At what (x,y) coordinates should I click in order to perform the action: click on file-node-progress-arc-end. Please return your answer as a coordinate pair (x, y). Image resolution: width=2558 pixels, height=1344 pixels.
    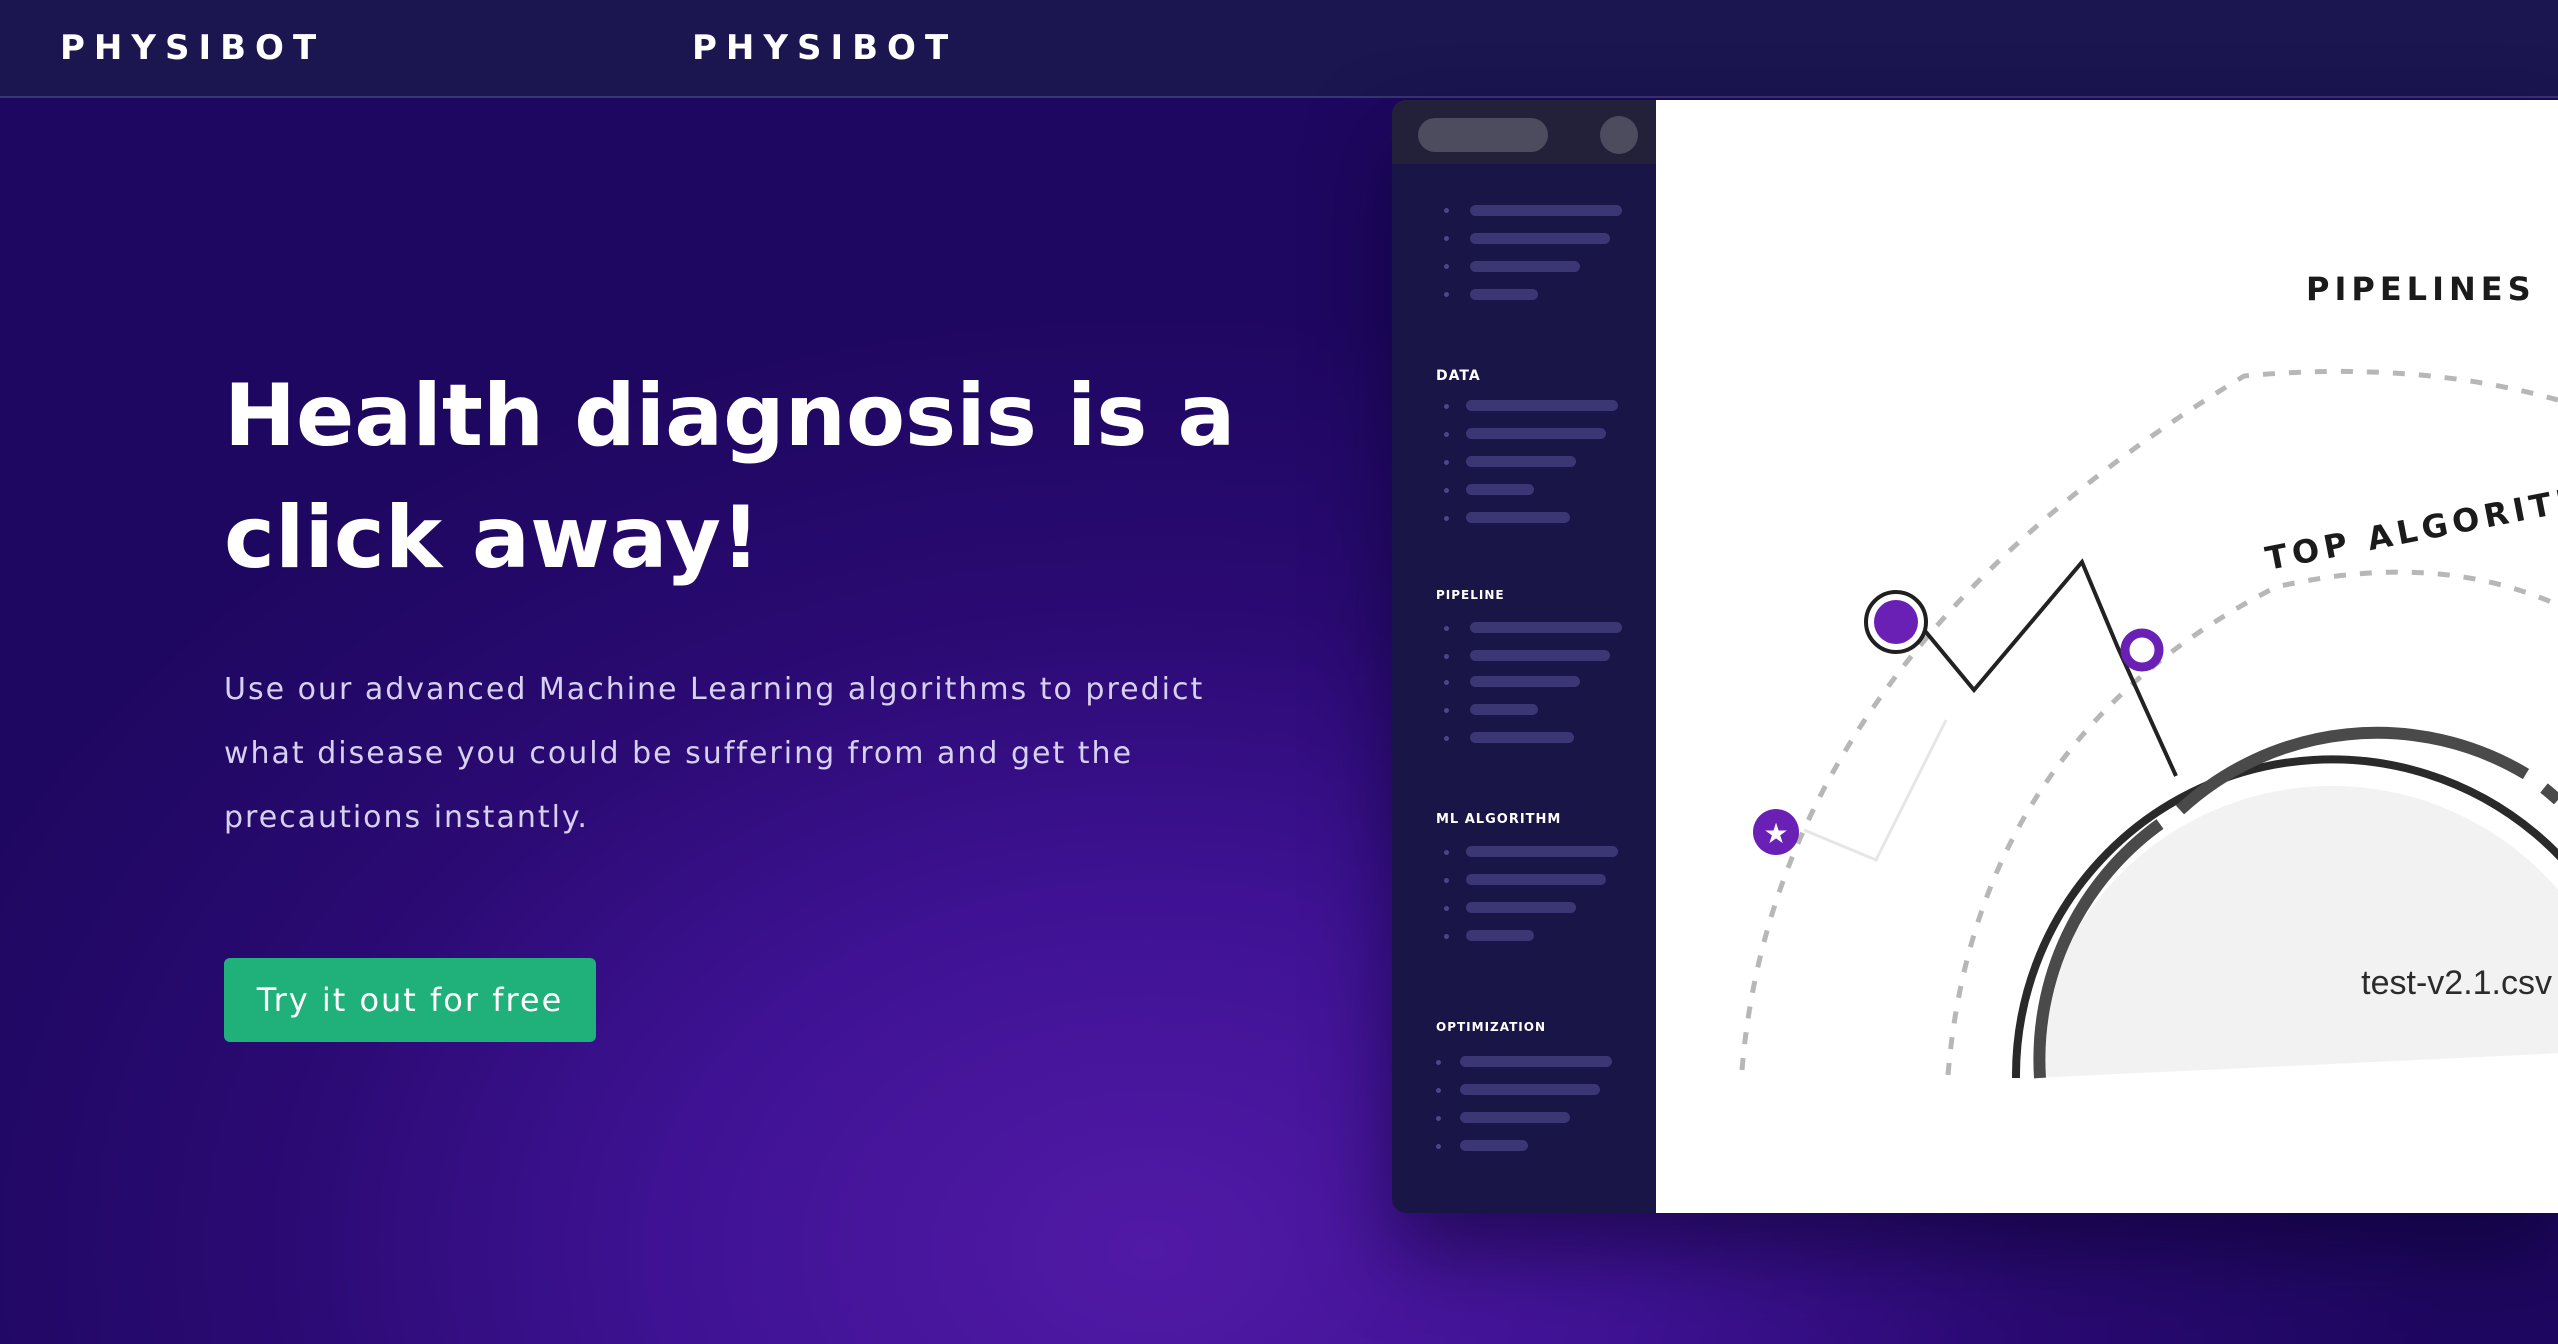
    Looking at the image, I should click on (2549, 794).